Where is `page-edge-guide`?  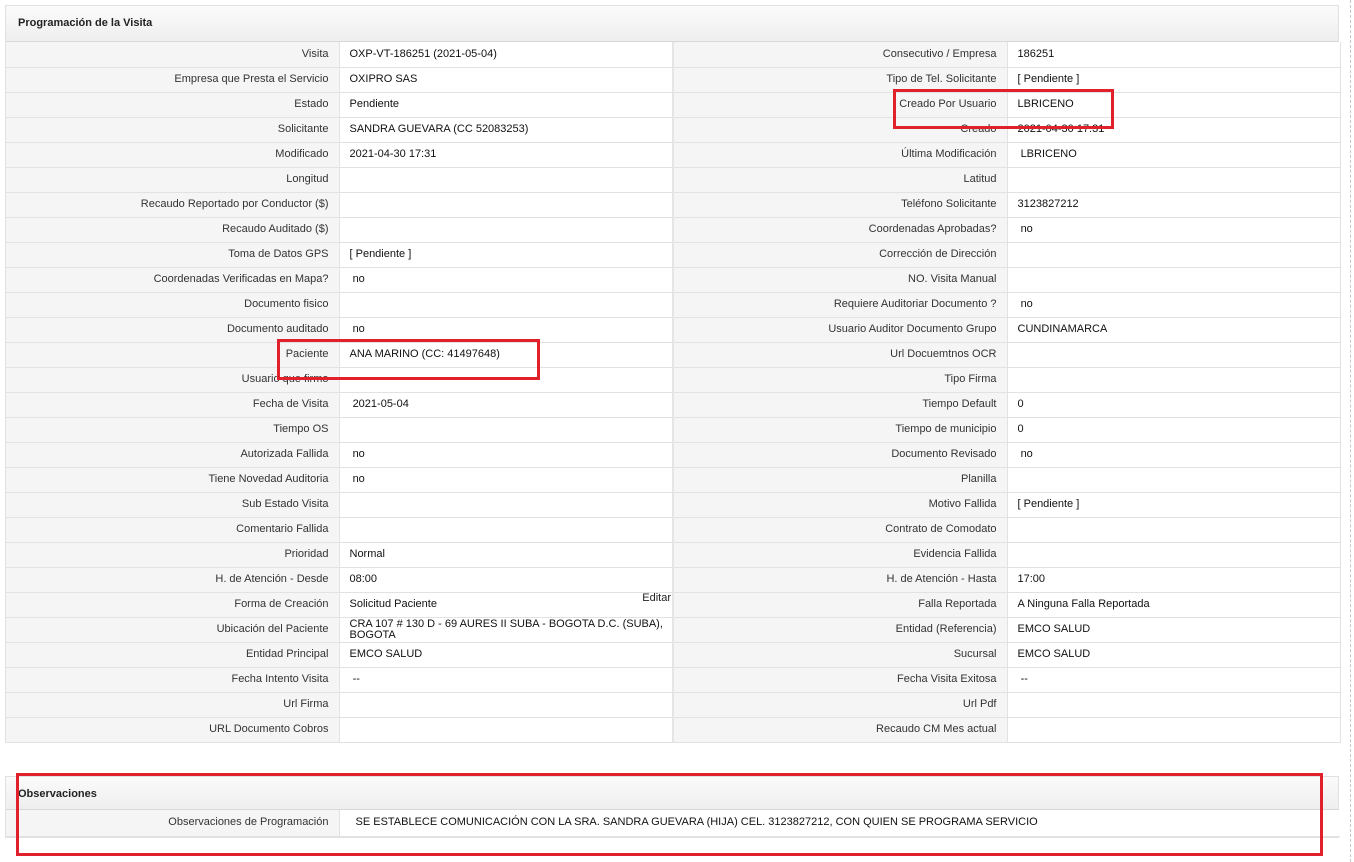 page-edge-guide is located at coordinates (1350, 431).